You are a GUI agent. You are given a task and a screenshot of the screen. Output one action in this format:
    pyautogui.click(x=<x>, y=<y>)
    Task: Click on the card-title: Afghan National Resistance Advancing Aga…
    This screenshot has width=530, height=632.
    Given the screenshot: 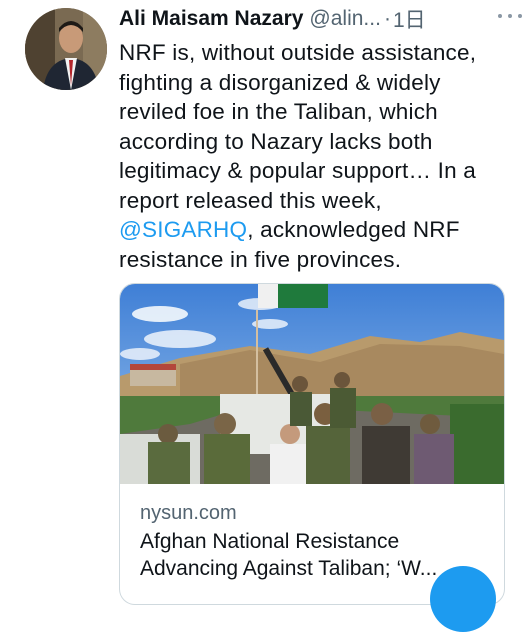 What is the action you would take?
    pyautogui.click(x=312, y=555)
    